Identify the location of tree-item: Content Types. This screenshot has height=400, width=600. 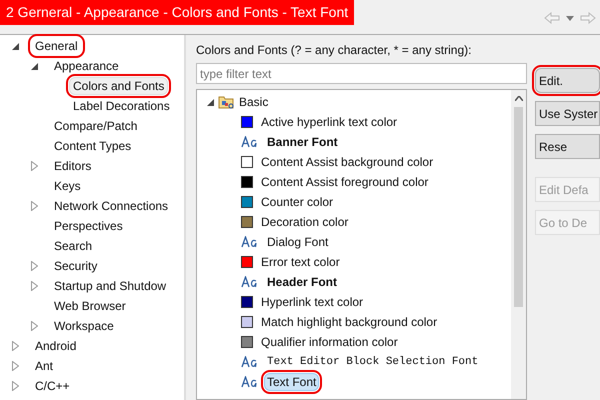
(93, 146).